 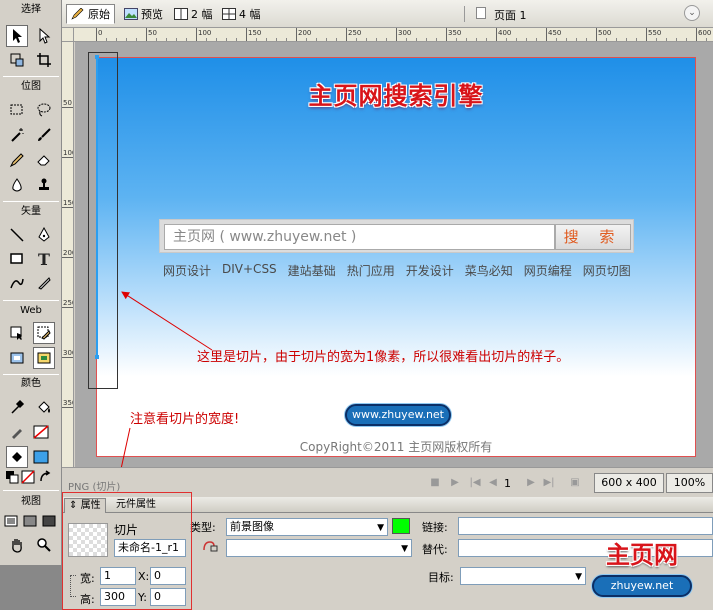 What do you see at coordinates (17, 457) in the screenshot?
I see `fill-color-icon` at bounding box center [17, 457].